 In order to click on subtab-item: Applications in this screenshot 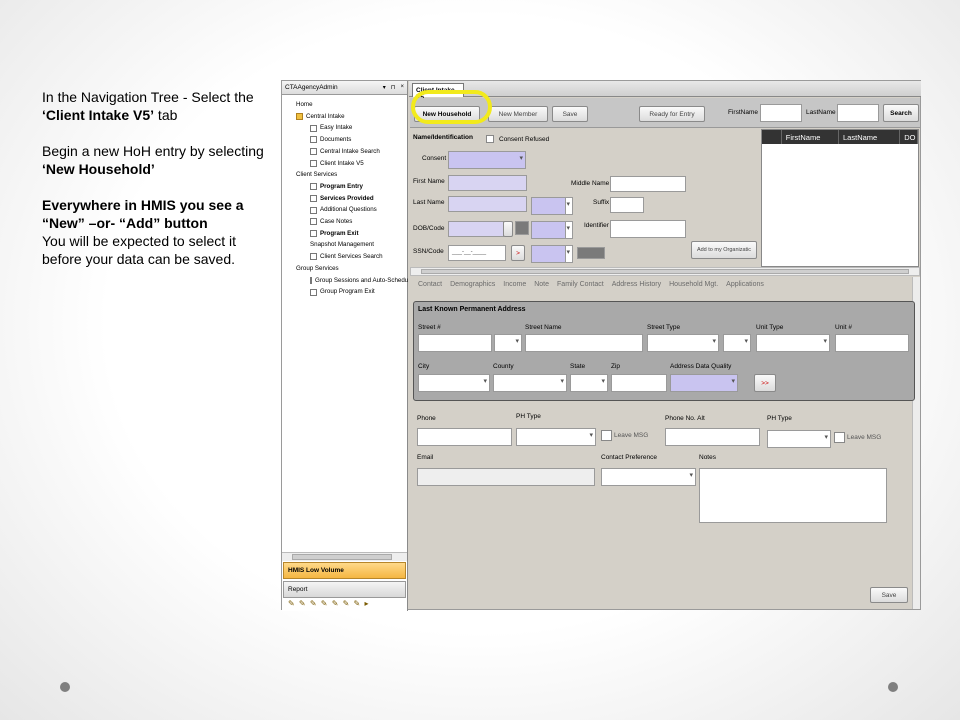, I will do `click(745, 284)`.